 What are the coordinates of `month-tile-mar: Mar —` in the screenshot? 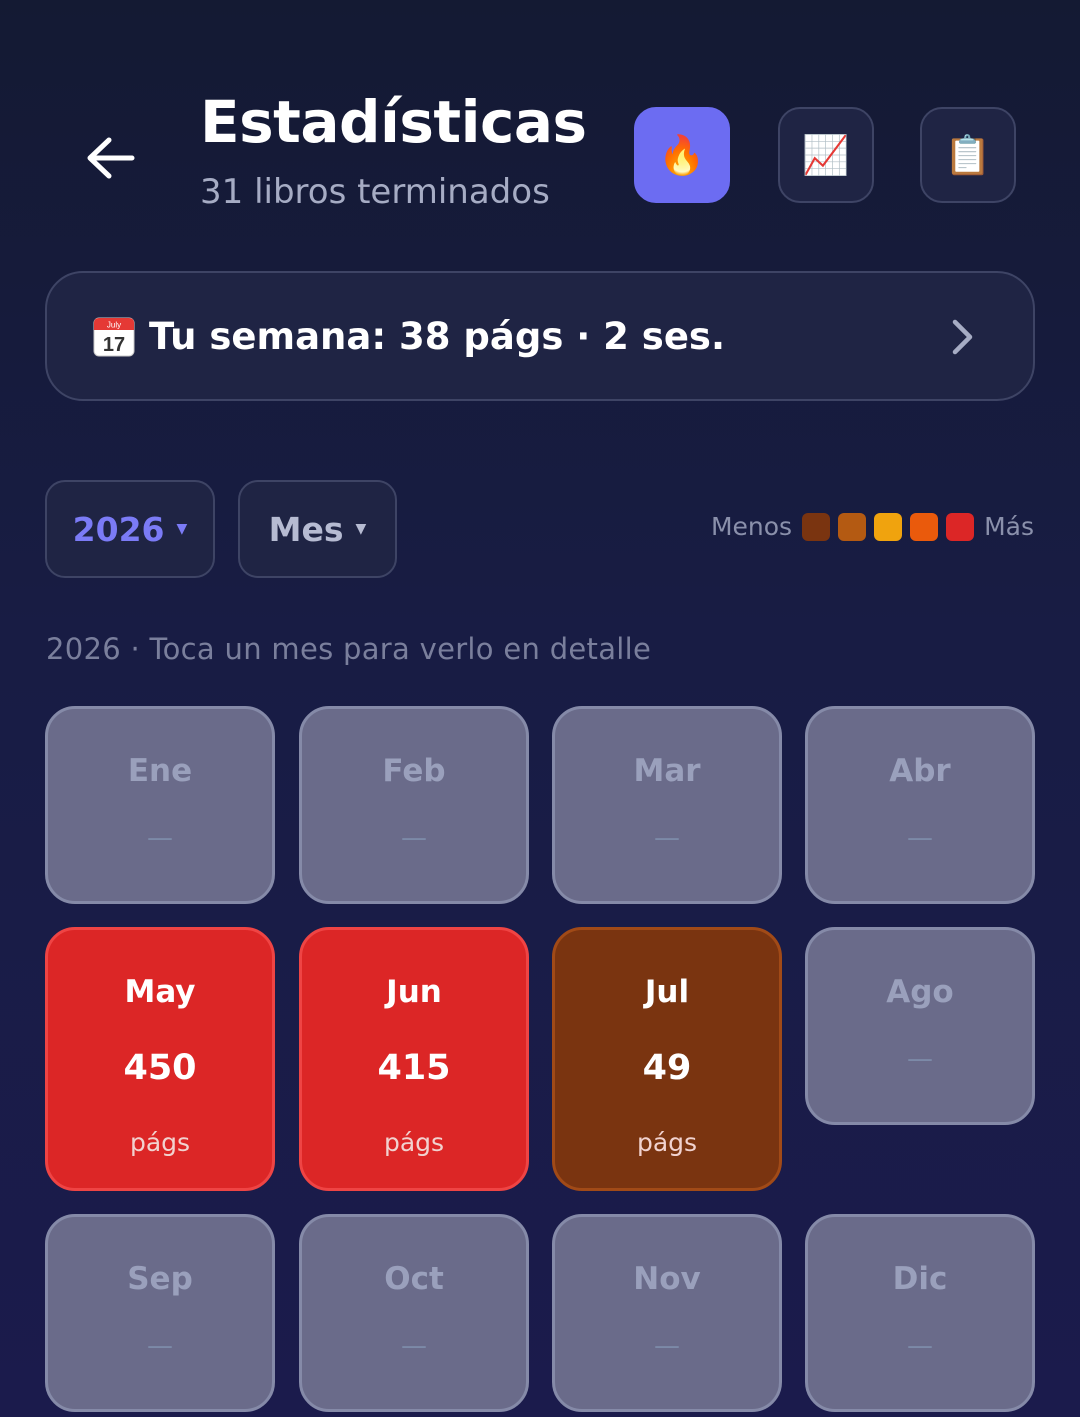 It's located at (667, 805).